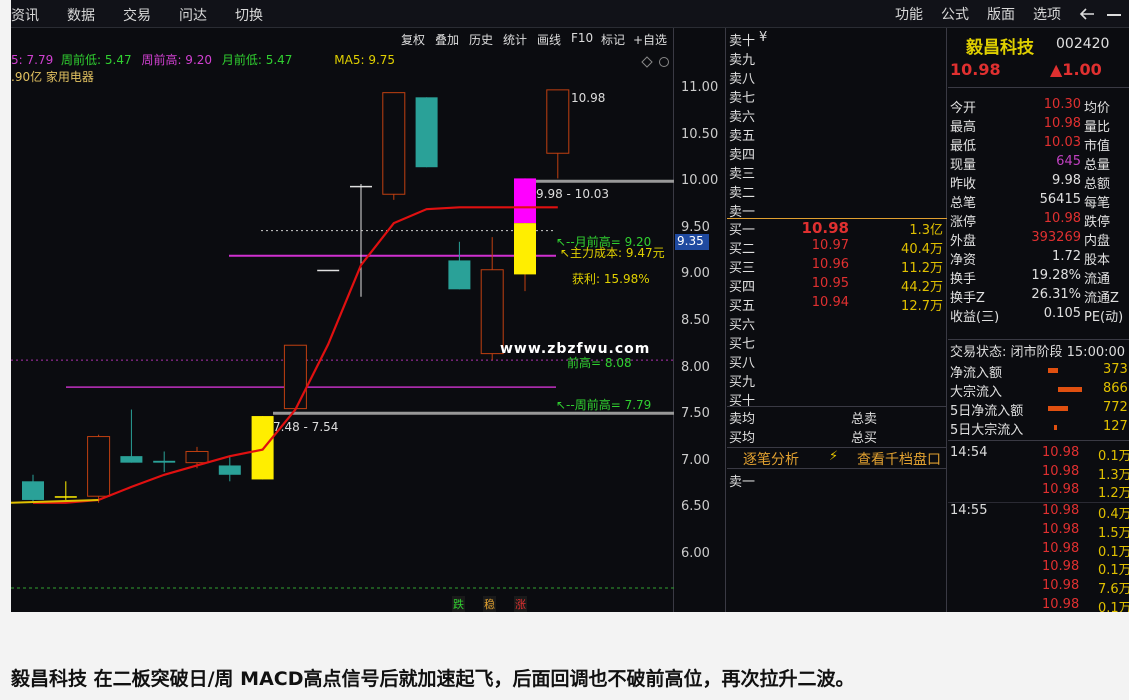 This screenshot has width=1129, height=700. What do you see at coordinates (899, 459) in the screenshot?
I see `tab-depth-view: 查看千档盘口` at bounding box center [899, 459].